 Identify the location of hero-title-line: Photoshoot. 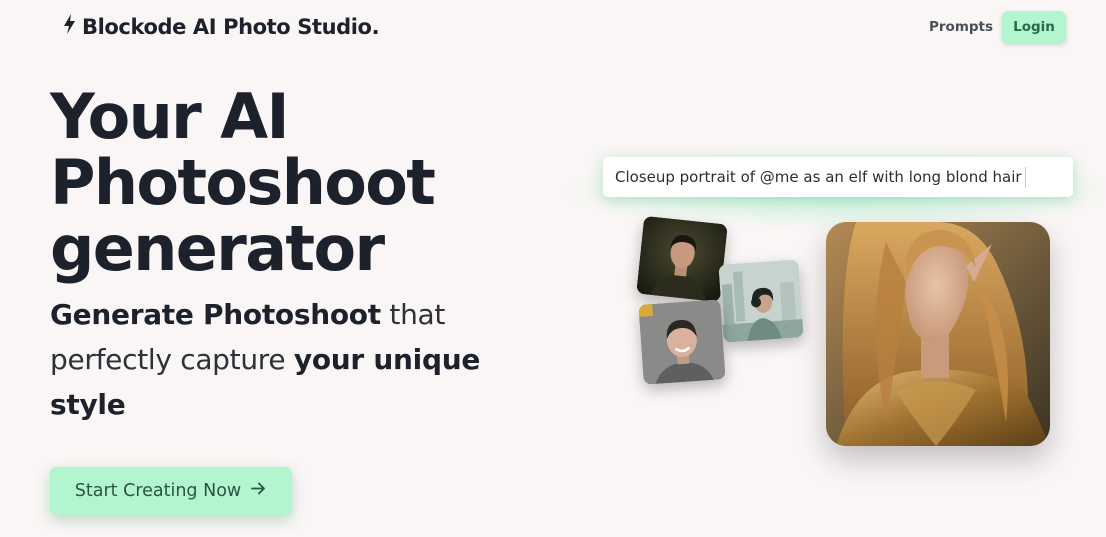
(243, 182).